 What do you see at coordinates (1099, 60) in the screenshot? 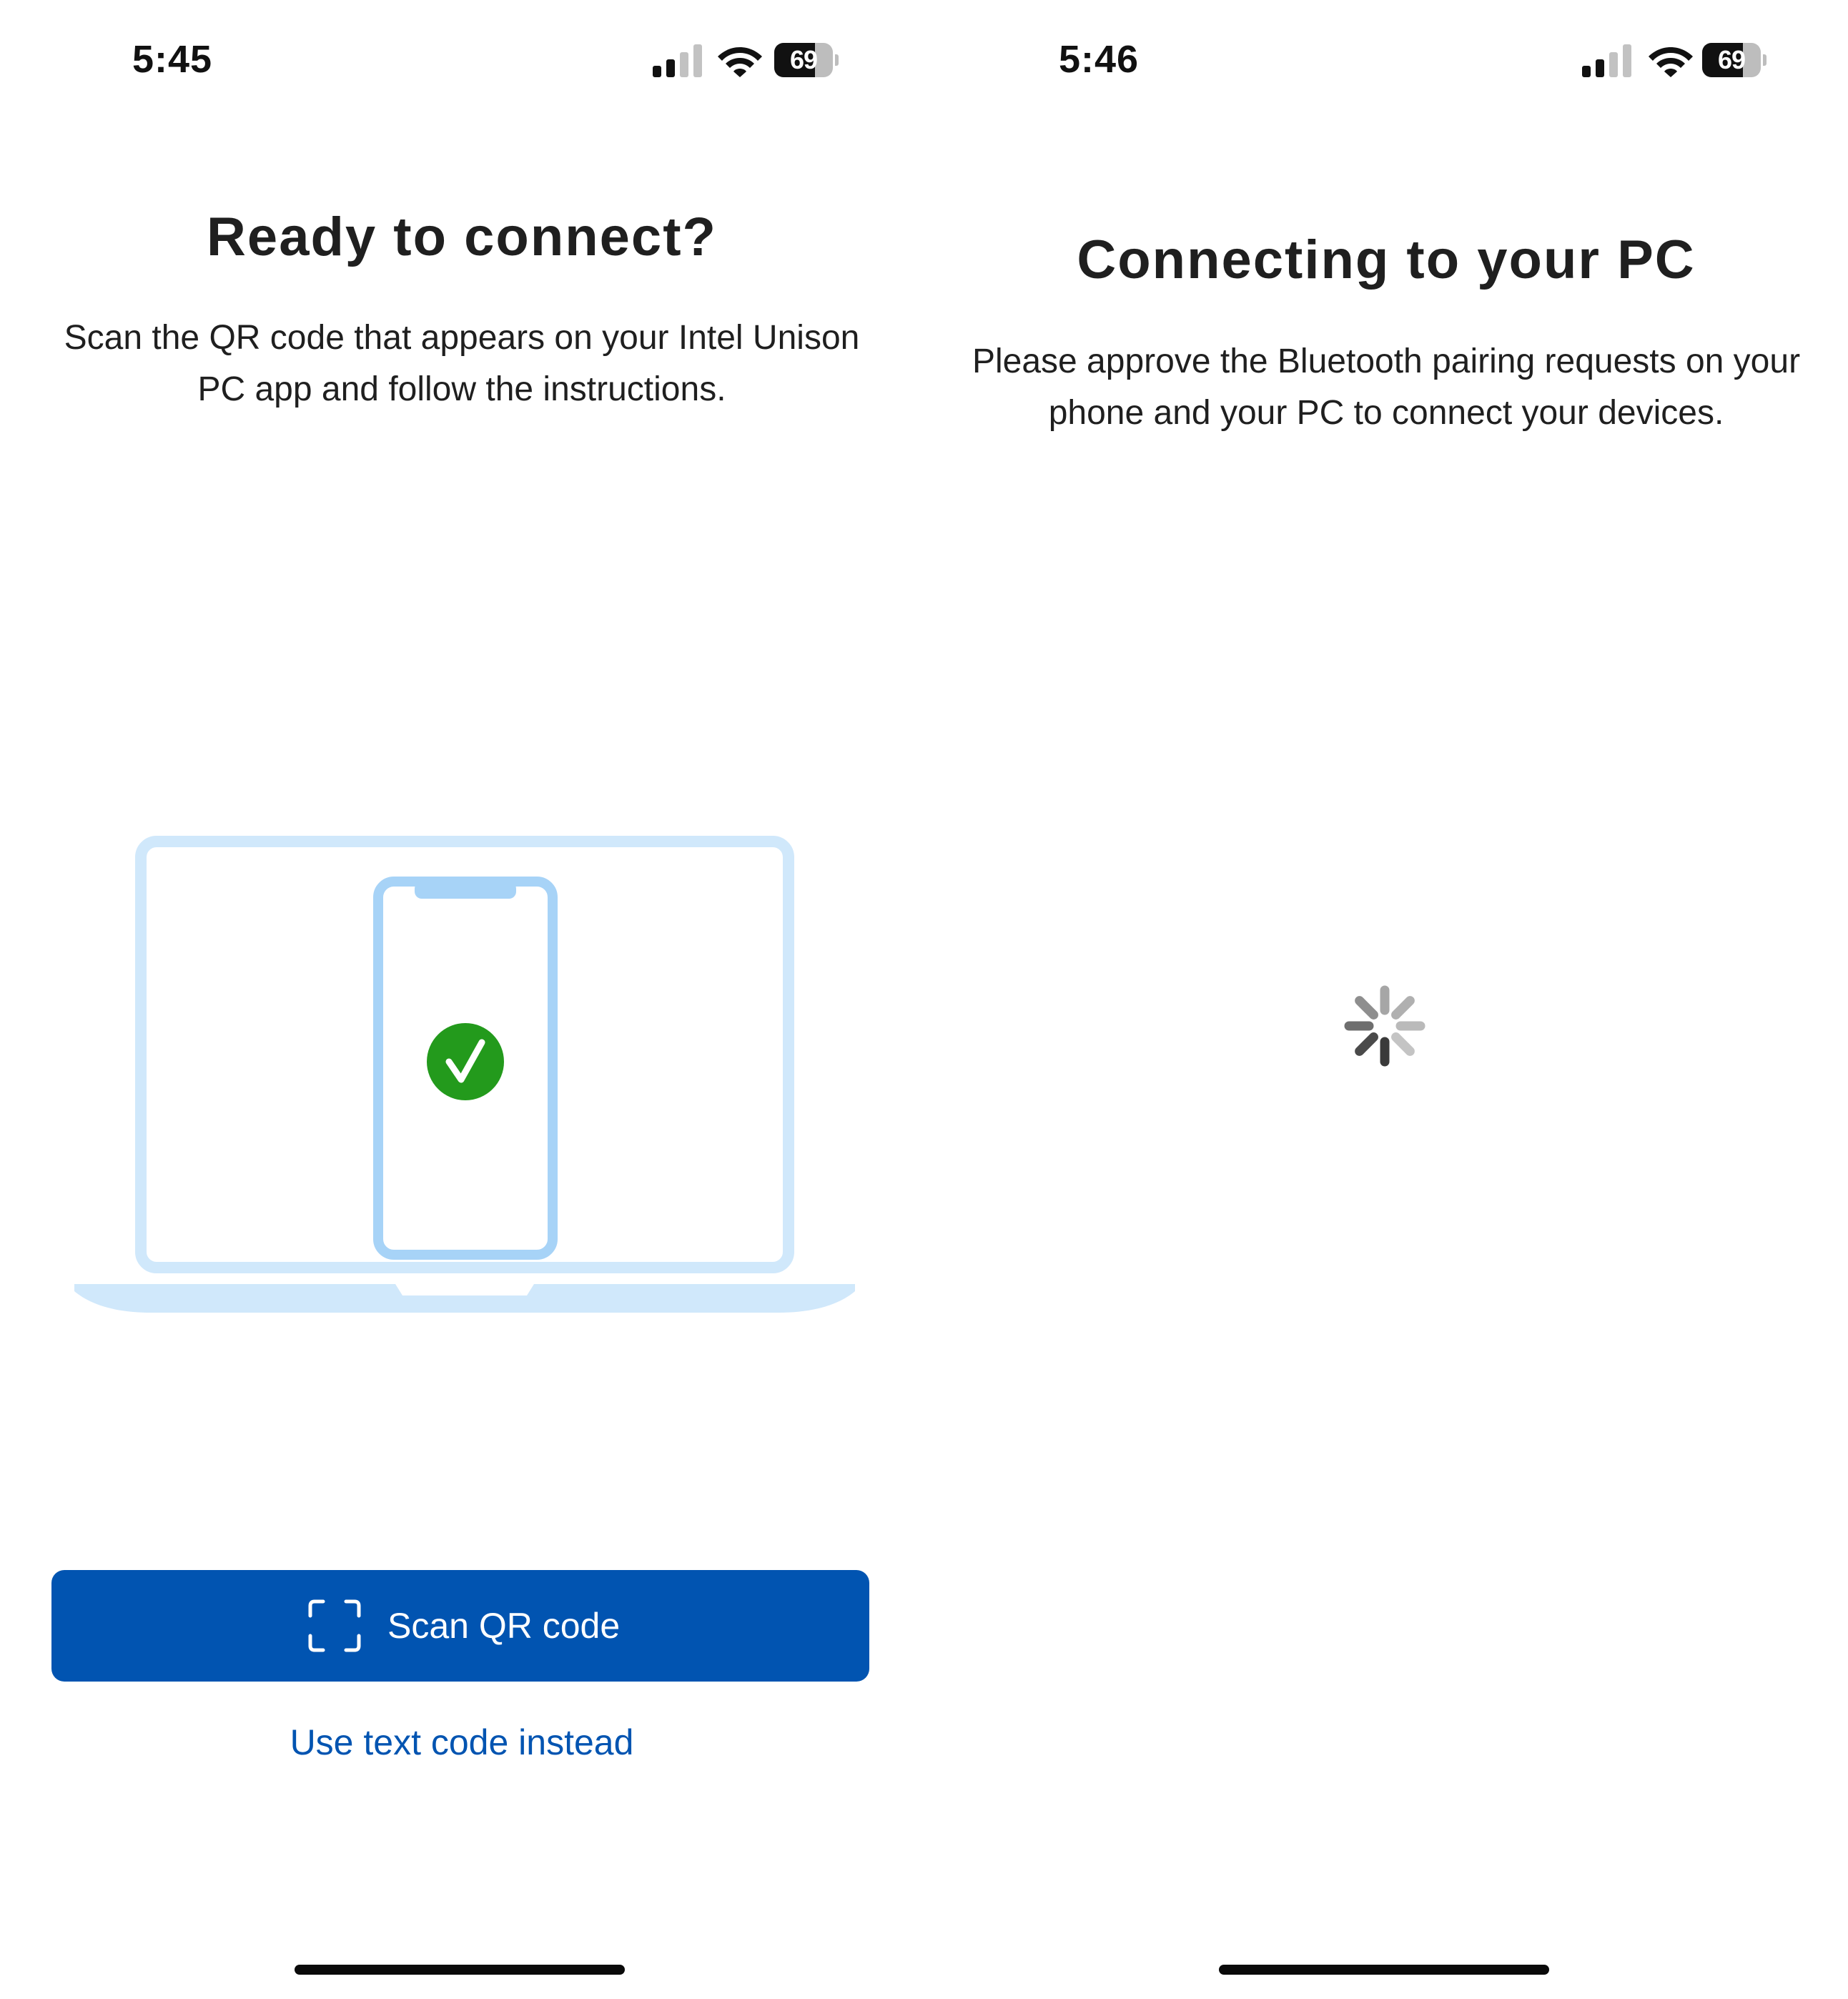
I see `status-time: 5:46` at bounding box center [1099, 60].